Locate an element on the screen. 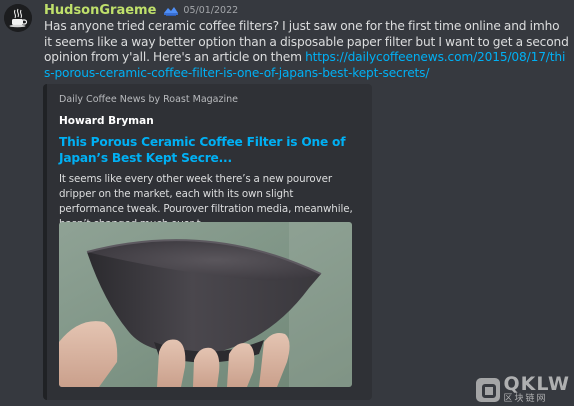  message-timestamp: 05/01/2022 is located at coordinates (211, 10).